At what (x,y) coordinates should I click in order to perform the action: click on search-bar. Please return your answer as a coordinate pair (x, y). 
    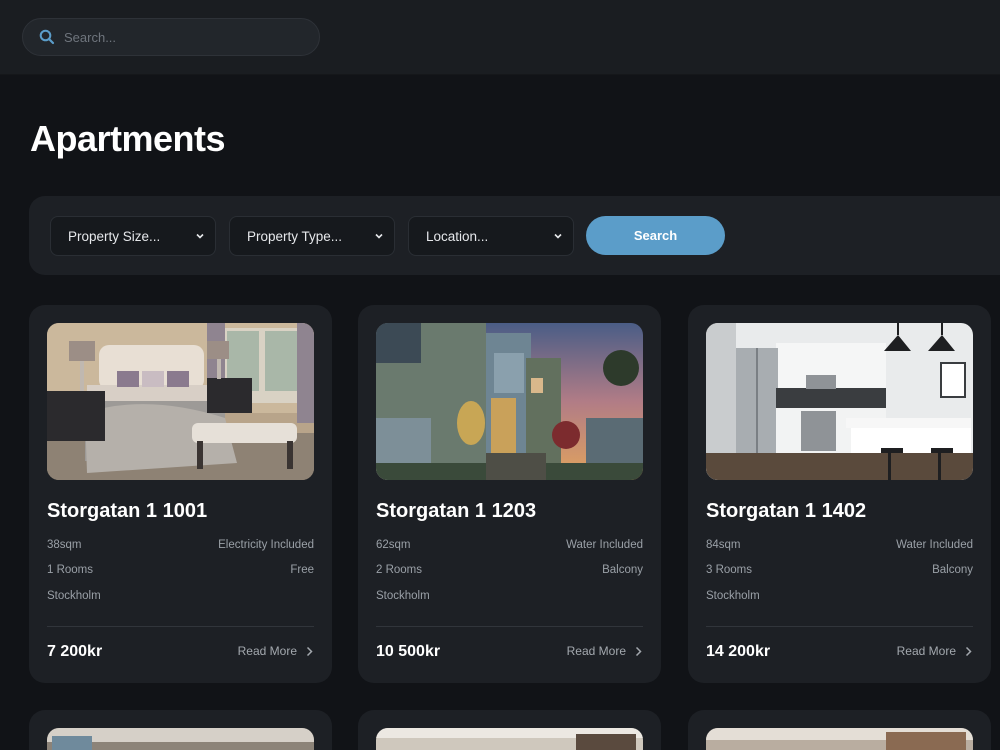
    Looking at the image, I should click on (171, 37).